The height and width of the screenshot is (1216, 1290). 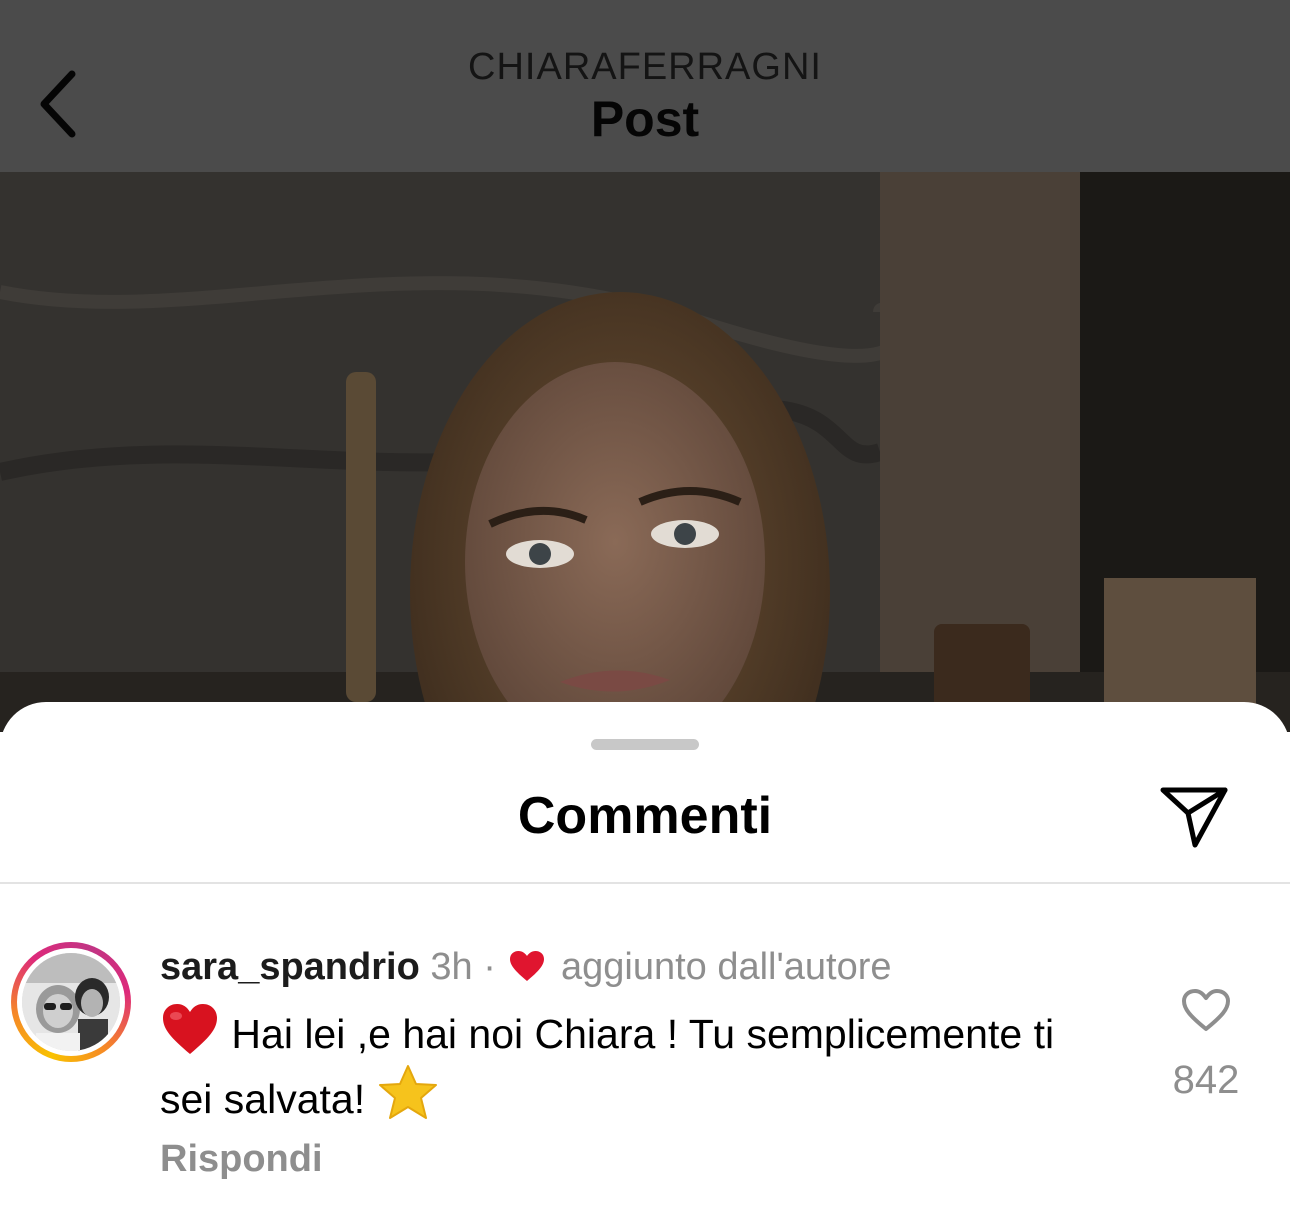 I want to click on post-header: CHIARAFERRAGNI Post, so click(x=645, y=86).